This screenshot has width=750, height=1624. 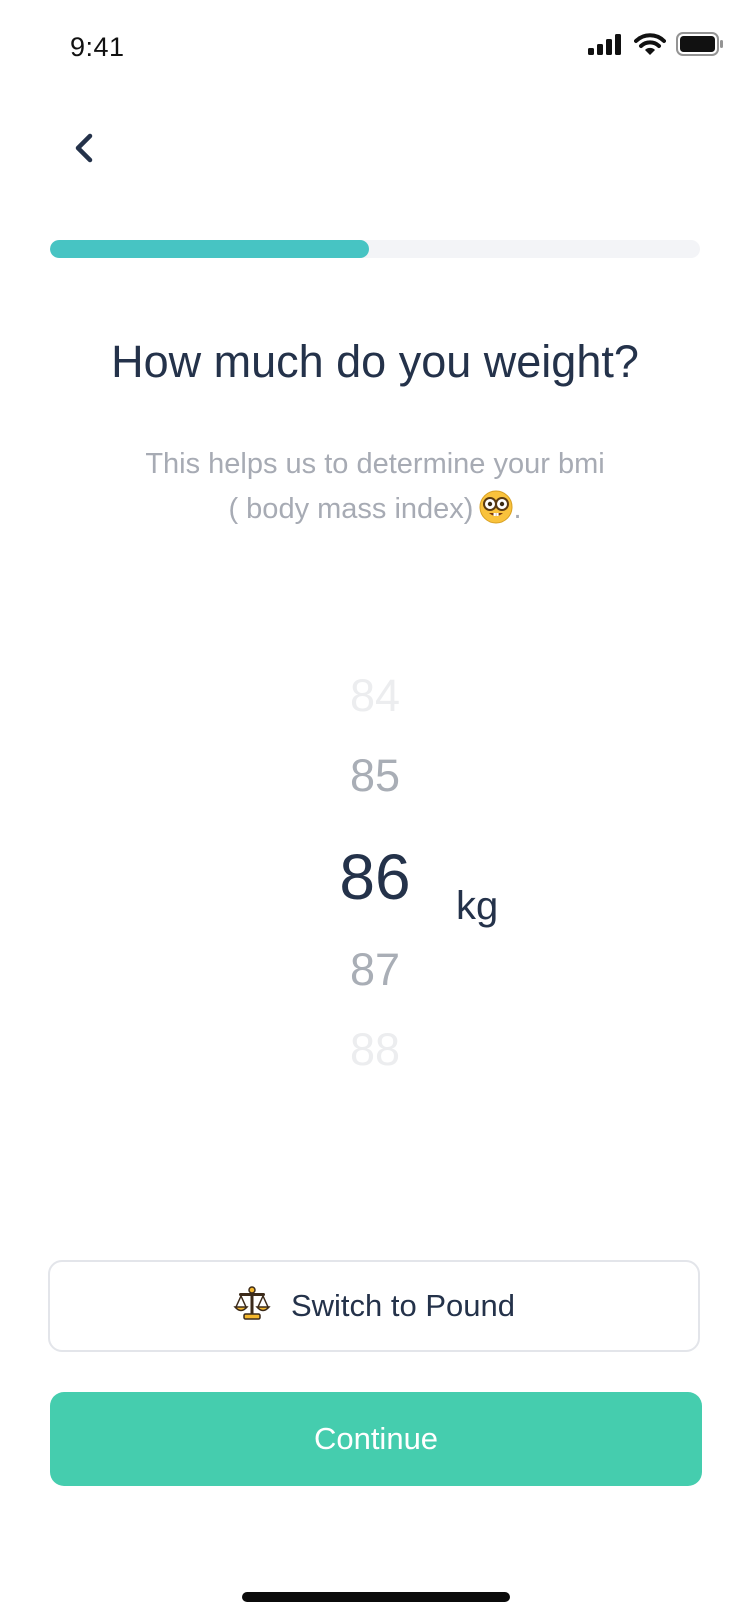 I want to click on chevron-left-icon, so click(x=84, y=150).